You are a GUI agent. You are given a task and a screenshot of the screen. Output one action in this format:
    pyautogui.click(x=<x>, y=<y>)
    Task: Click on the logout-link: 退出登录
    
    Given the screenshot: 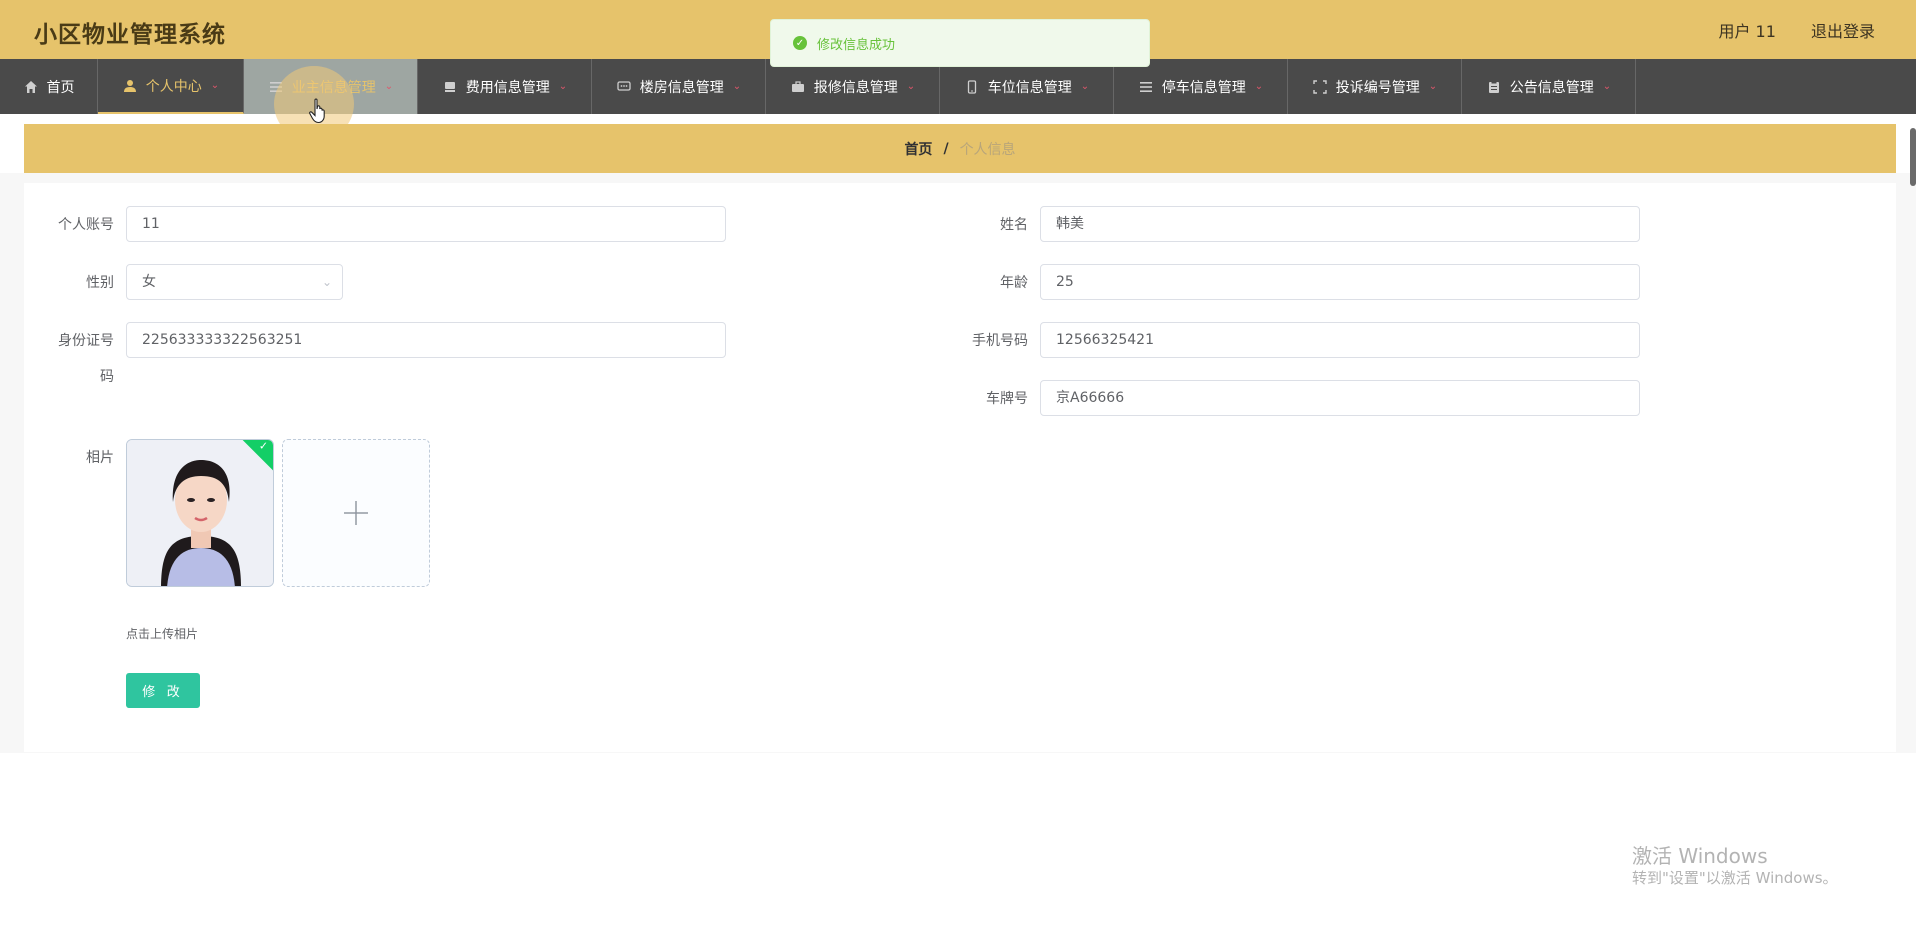 What is the action you would take?
    pyautogui.click(x=1843, y=31)
    